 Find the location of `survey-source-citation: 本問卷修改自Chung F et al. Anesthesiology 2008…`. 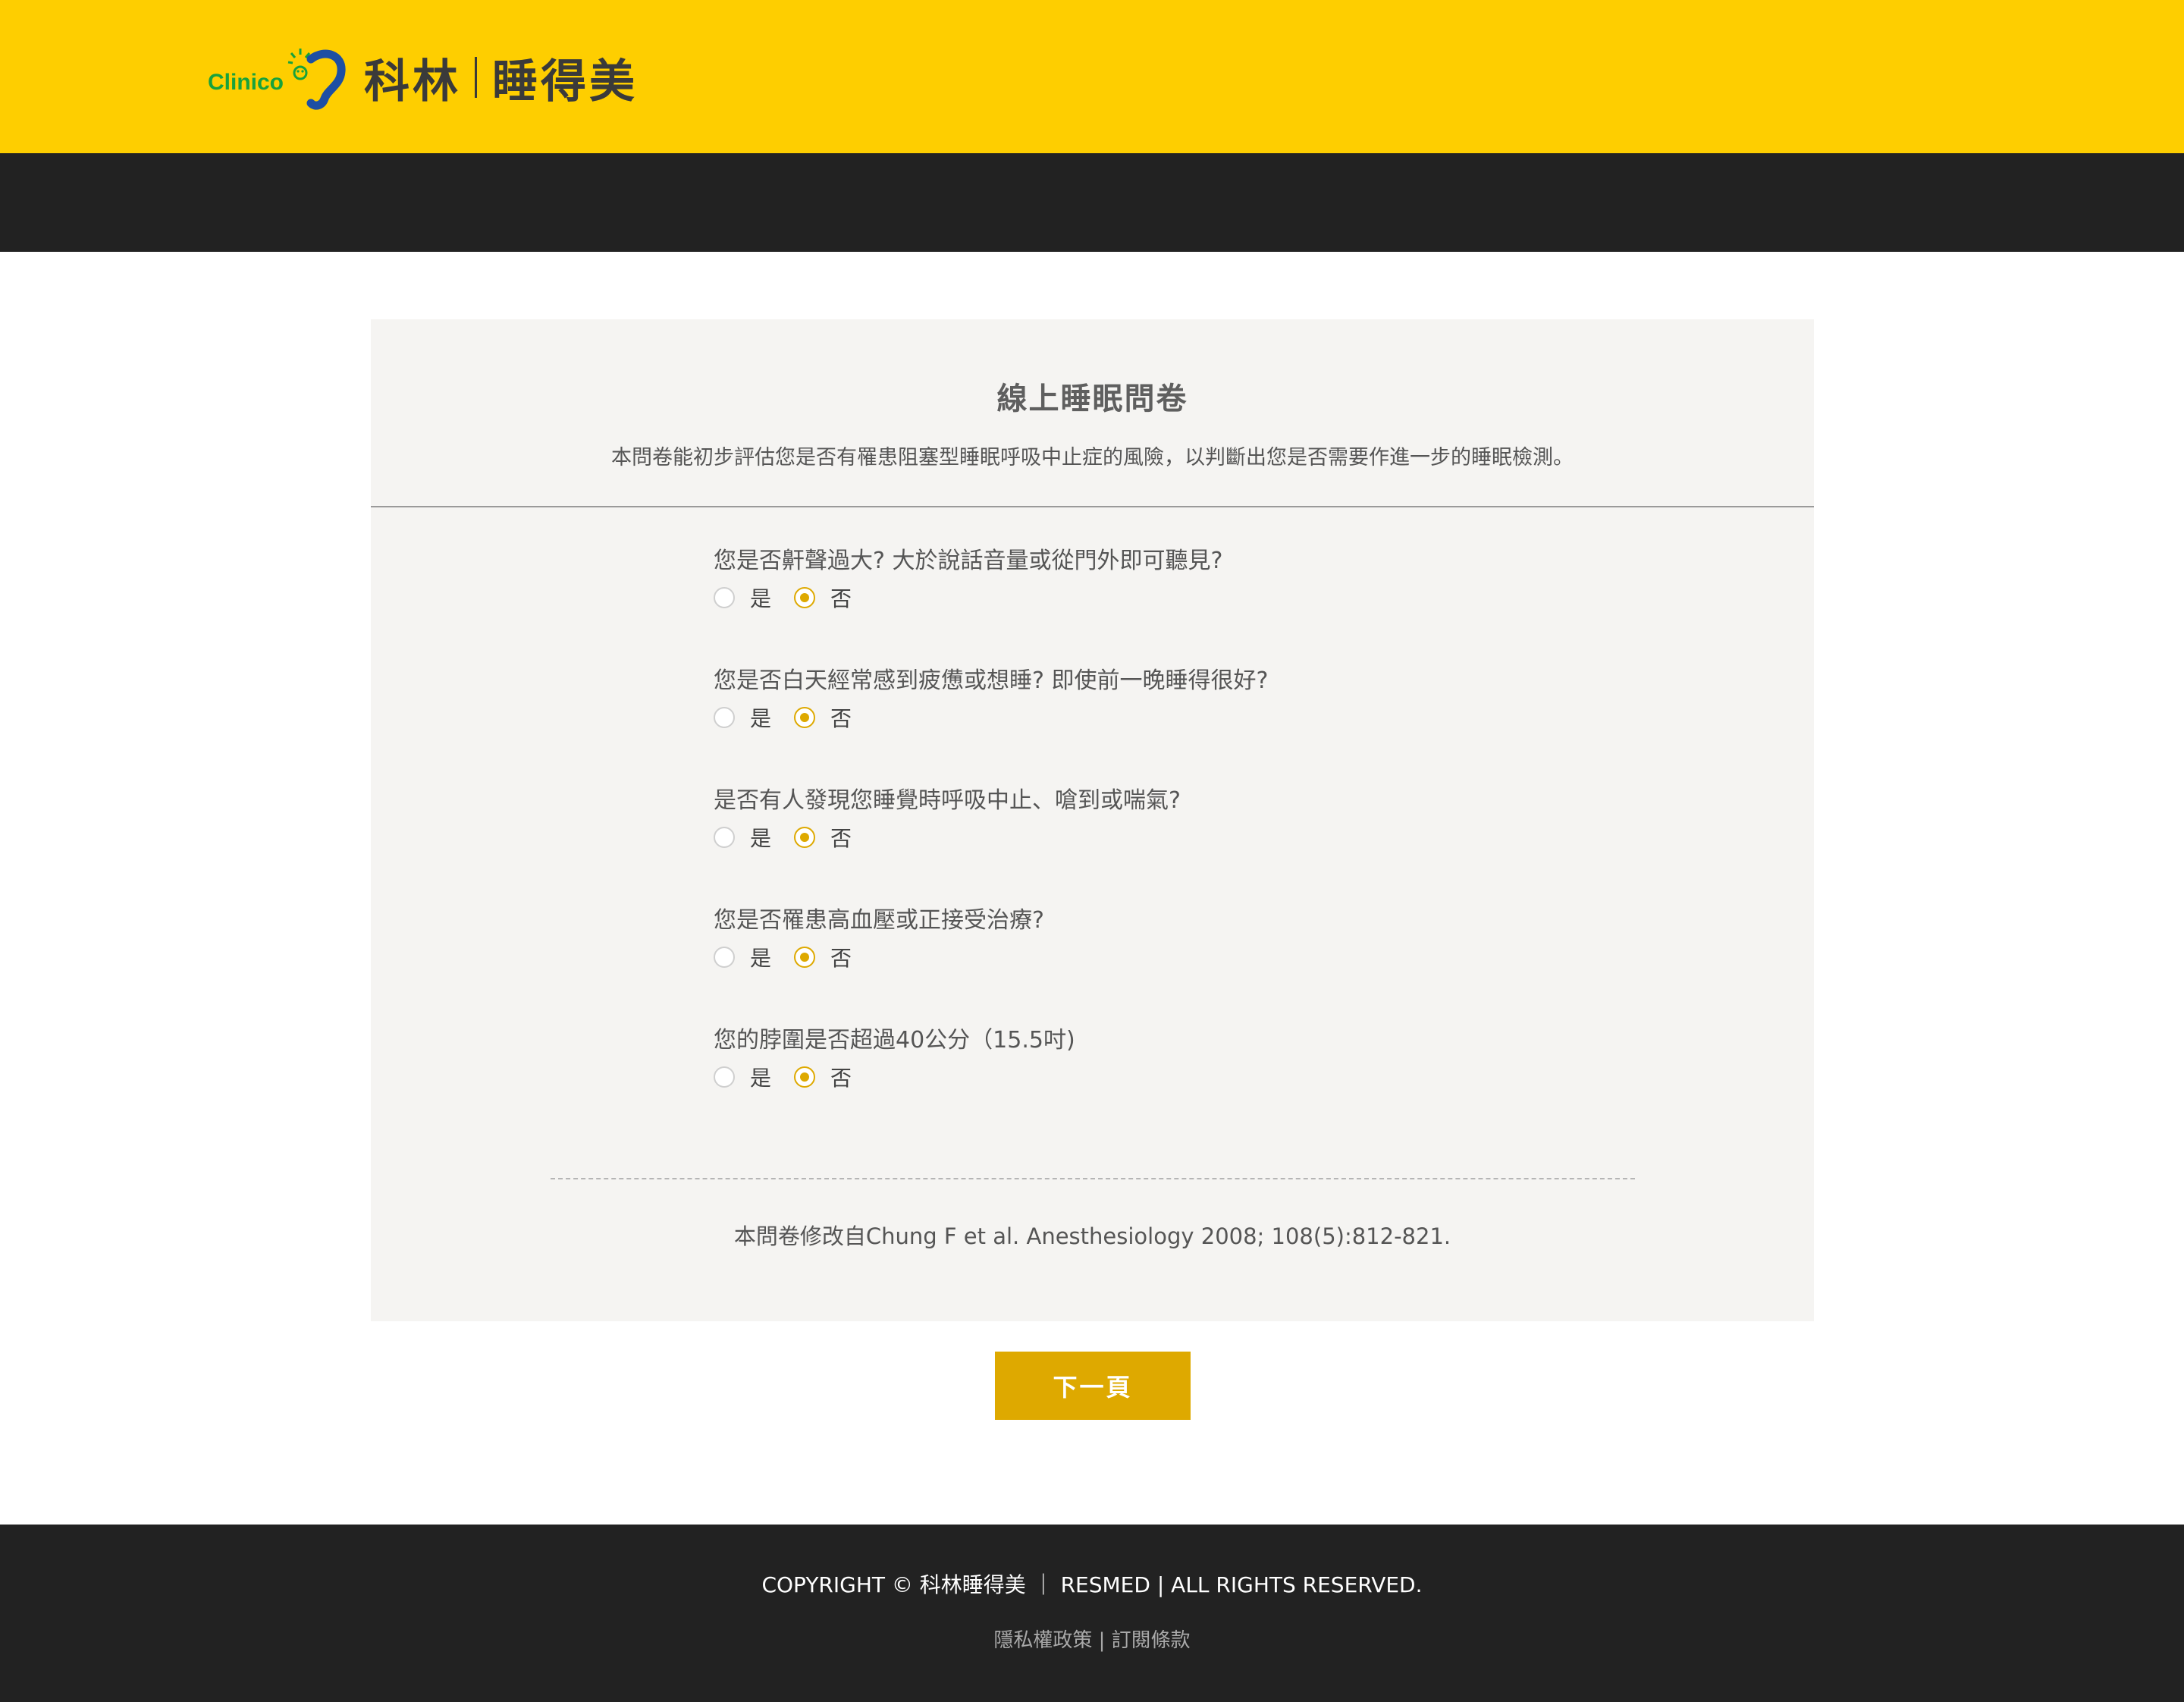

survey-source-citation: 本問卷修改自Chung F et al. Anesthesiology 2008… is located at coordinates (1092, 1236).